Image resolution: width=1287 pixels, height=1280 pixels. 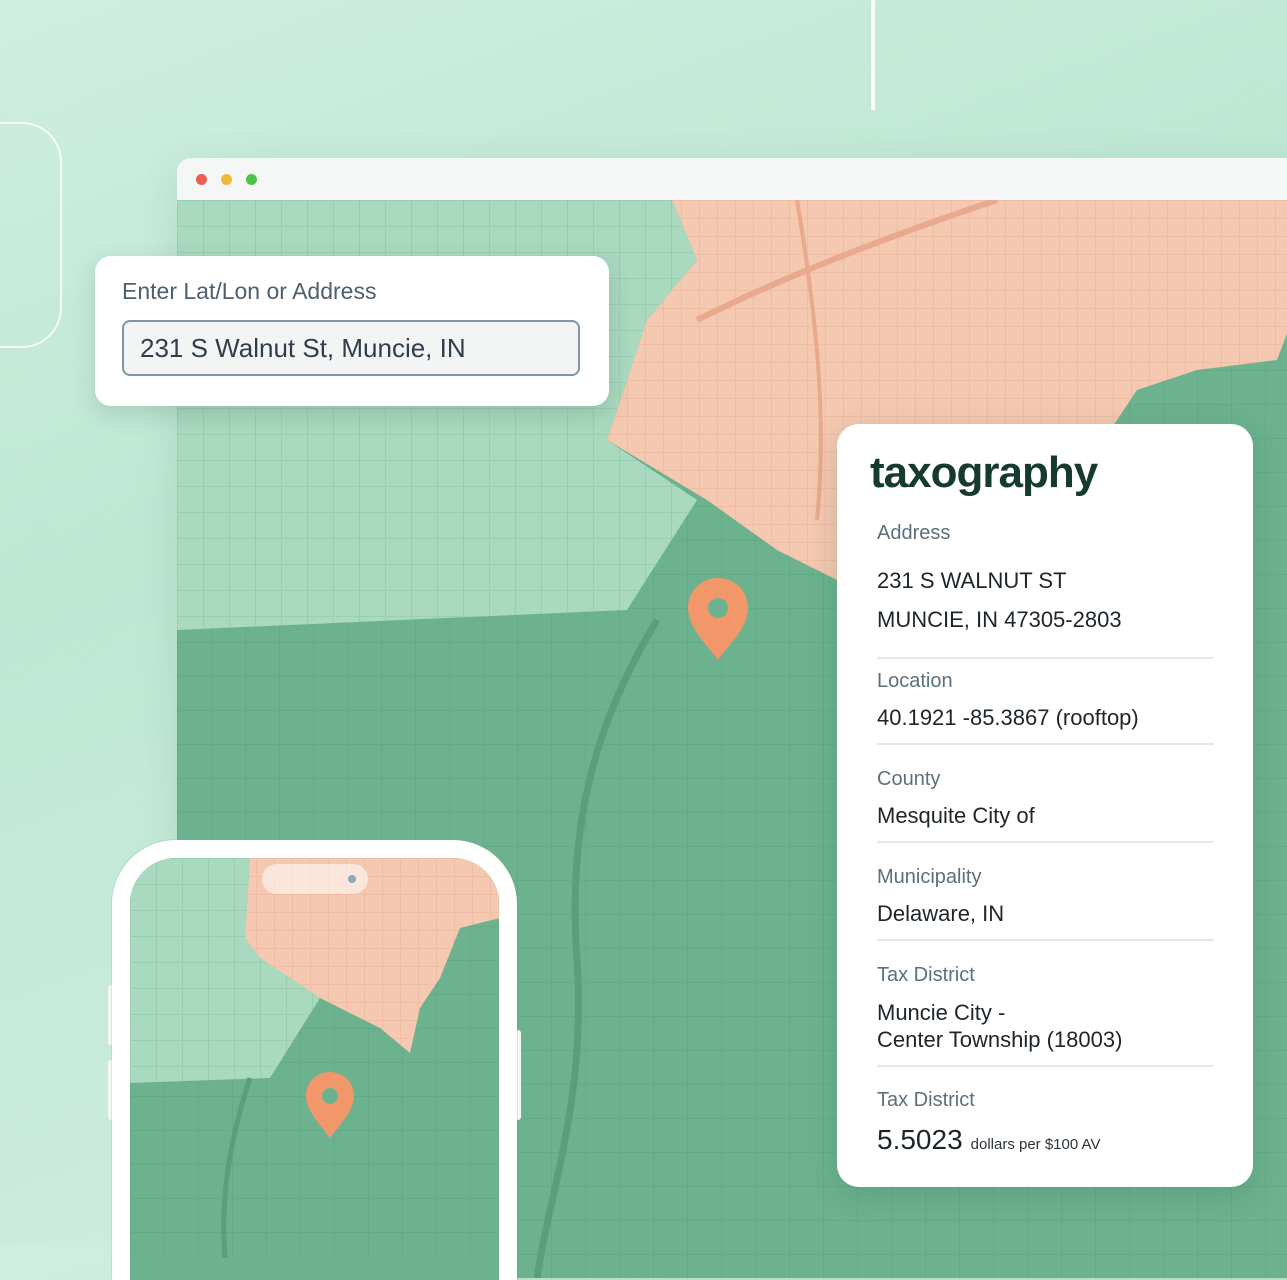 What do you see at coordinates (926, 975) in the screenshot?
I see `tax-district-label: Tax District` at bounding box center [926, 975].